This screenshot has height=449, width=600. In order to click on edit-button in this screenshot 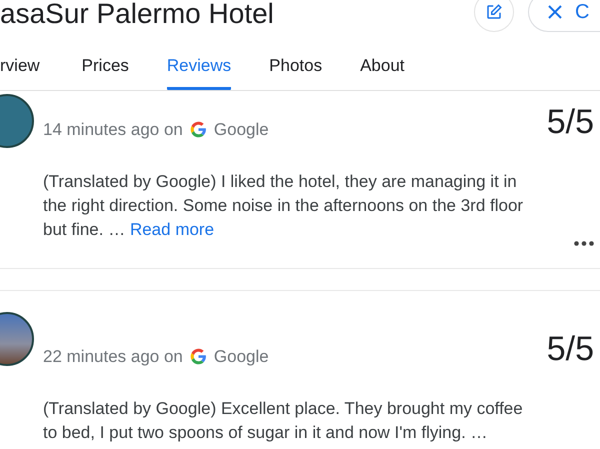, I will do `click(494, 16)`.